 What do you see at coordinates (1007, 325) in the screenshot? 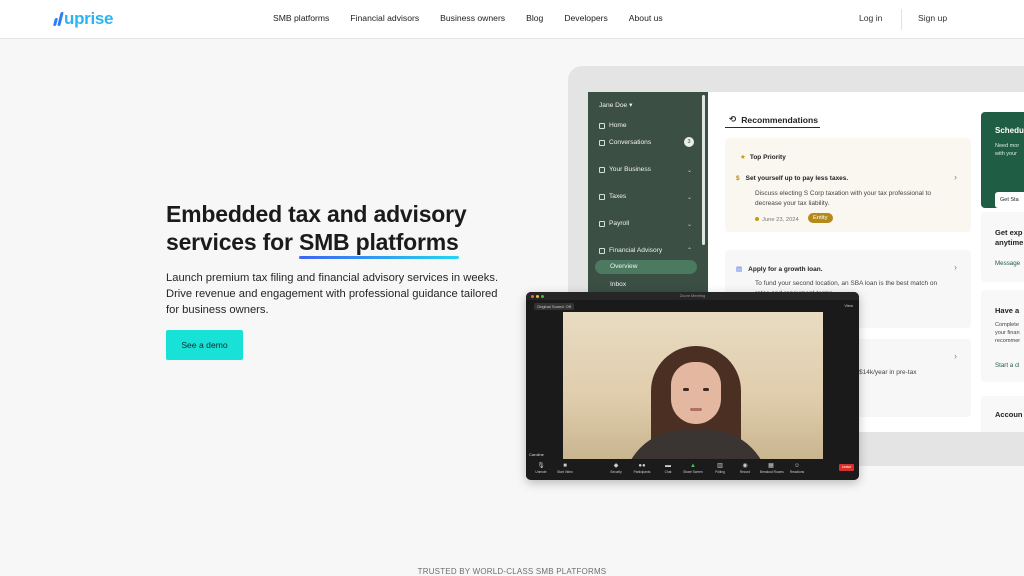
I see `question-sub-line1: Complete` at bounding box center [1007, 325].